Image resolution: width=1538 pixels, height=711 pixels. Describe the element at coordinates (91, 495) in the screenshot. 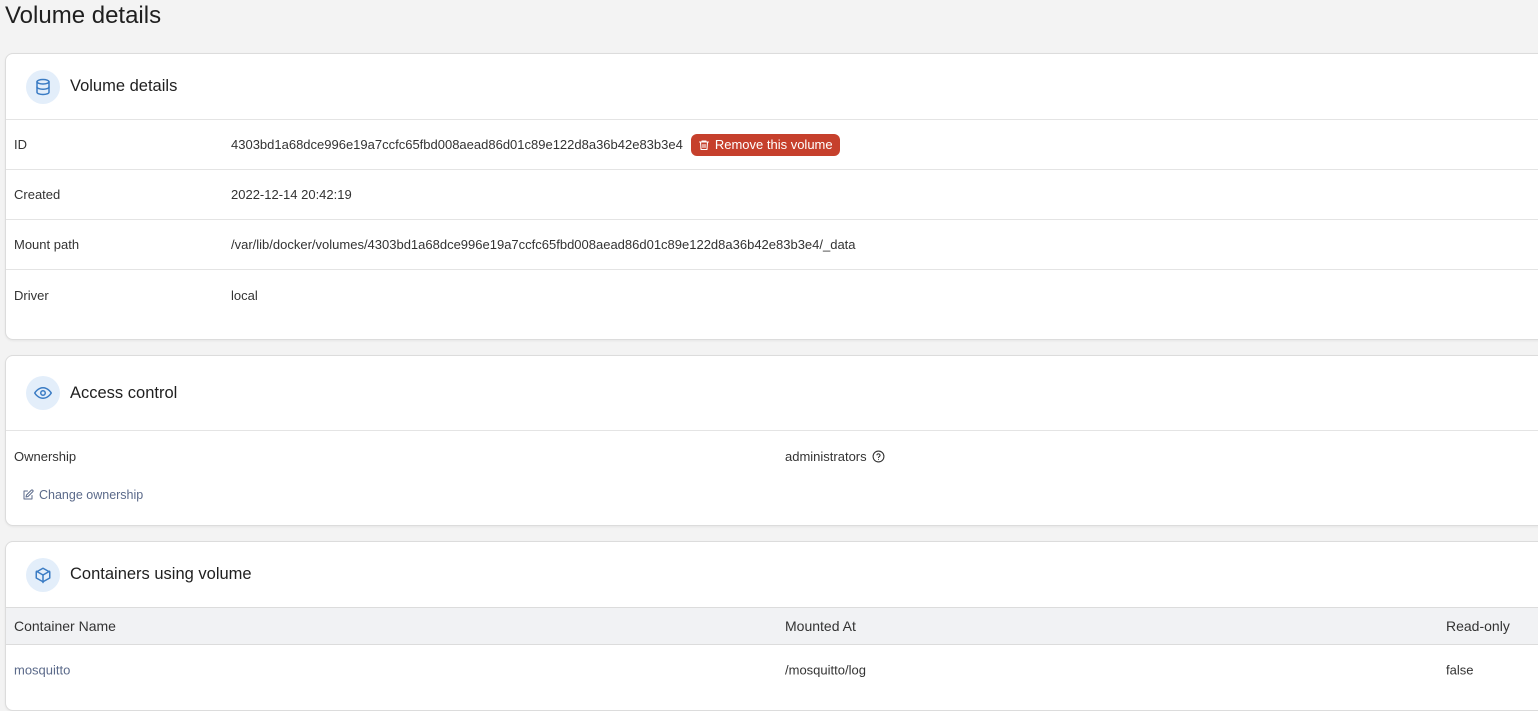

I see `change-ownership-label: Change ownership` at that location.